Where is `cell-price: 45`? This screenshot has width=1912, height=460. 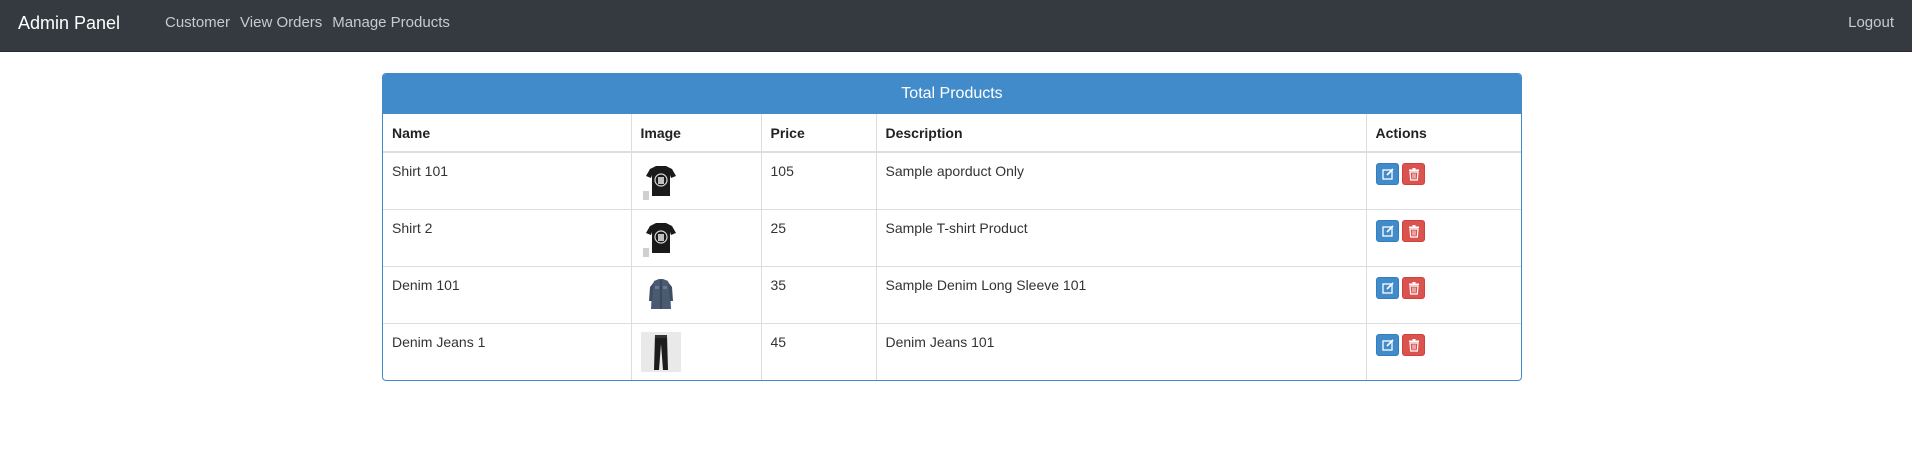
cell-price: 45 is located at coordinates (819, 351).